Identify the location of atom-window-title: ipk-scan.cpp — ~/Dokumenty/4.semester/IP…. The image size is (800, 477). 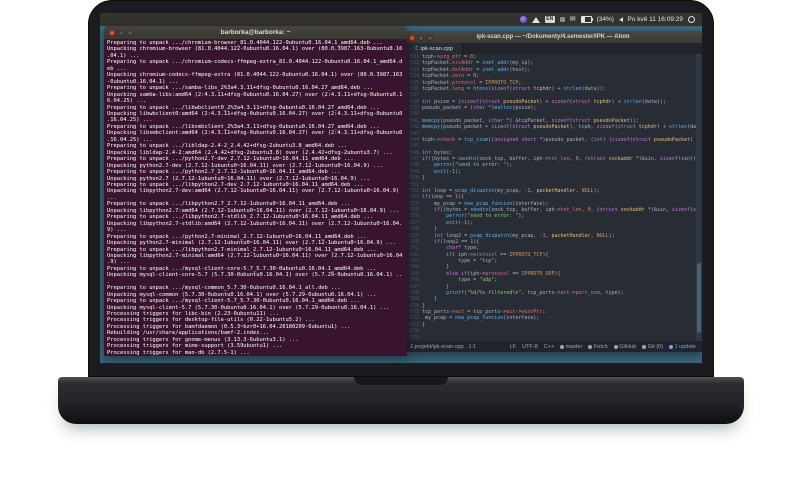
(553, 37).